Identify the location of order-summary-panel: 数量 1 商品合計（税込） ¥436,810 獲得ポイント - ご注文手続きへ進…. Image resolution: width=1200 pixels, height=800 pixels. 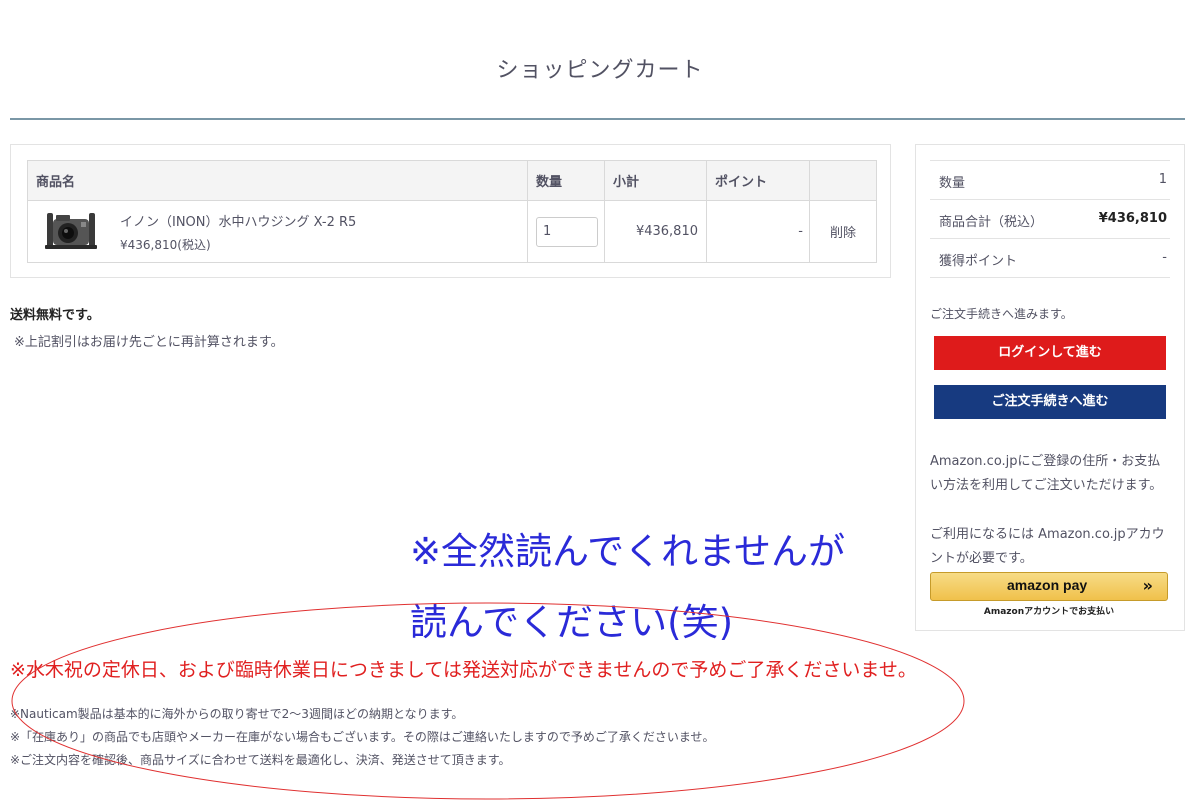
(1050, 387).